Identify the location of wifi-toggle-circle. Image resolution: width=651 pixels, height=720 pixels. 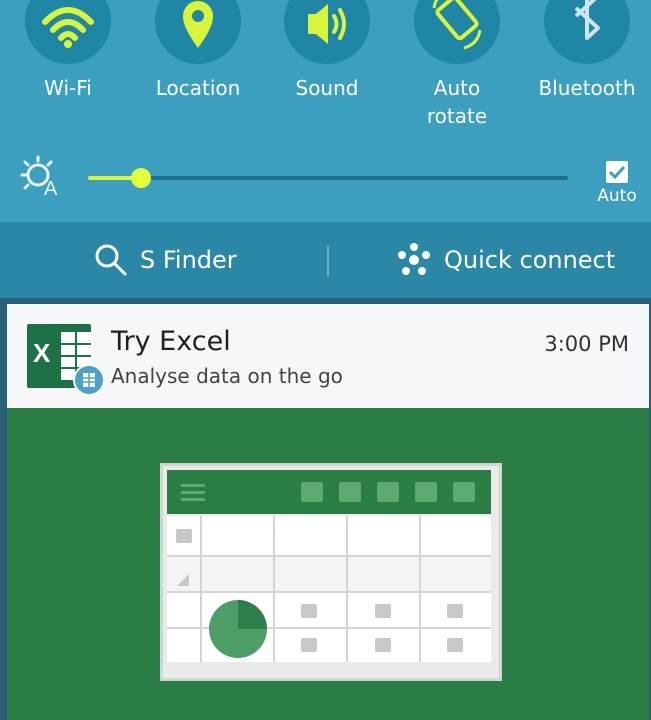
(68, 32).